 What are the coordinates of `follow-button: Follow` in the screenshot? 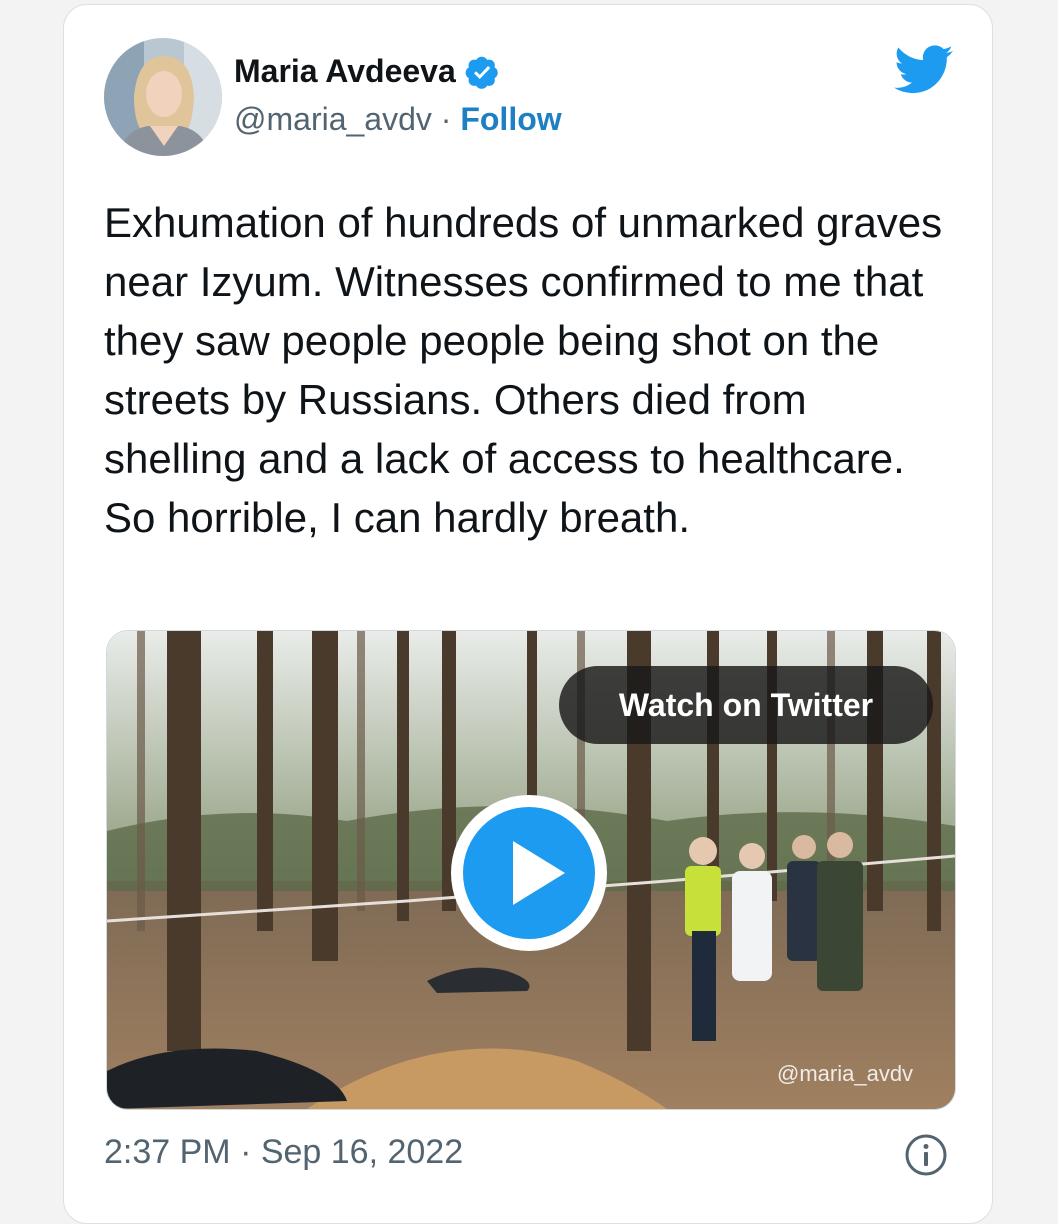 It's located at (510, 119).